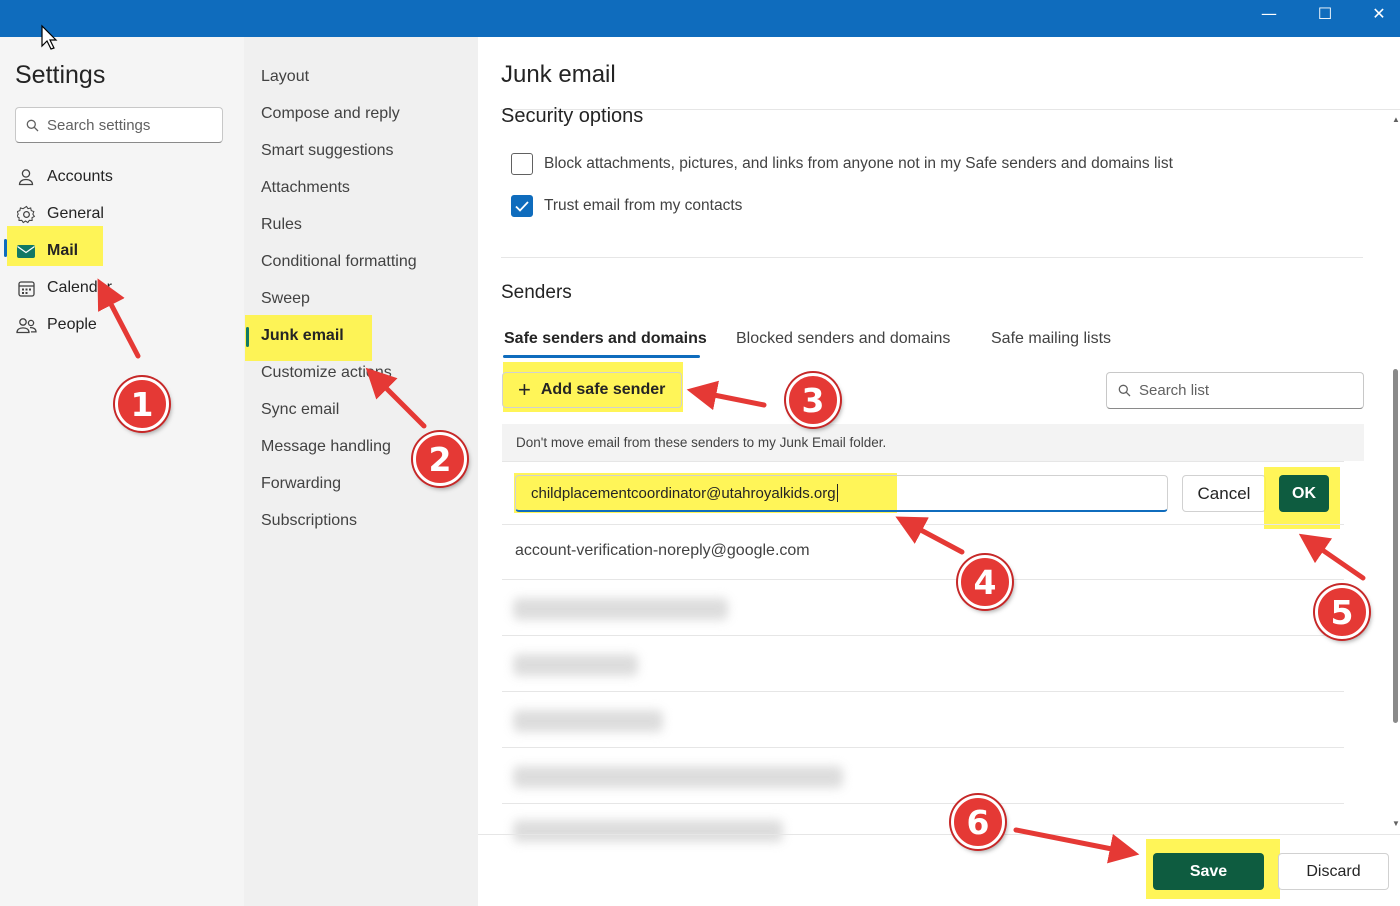 The width and height of the screenshot is (1400, 906). What do you see at coordinates (301, 484) in the screenshot?
I see `menu-forwarding: Forwarding` at bounding box center [301, 484].